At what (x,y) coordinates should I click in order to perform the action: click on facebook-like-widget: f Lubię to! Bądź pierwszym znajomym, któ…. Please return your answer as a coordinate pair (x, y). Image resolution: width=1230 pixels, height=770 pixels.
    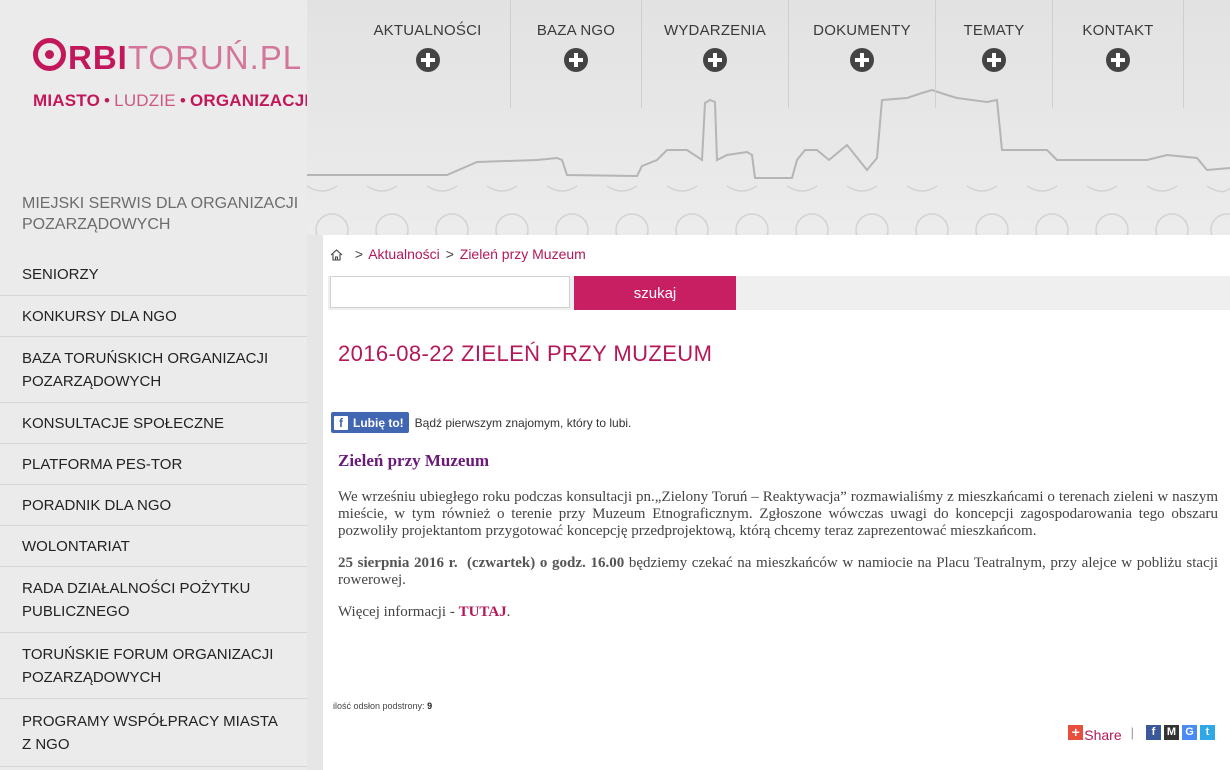
    Looking at the image, I should click on (481, 422).